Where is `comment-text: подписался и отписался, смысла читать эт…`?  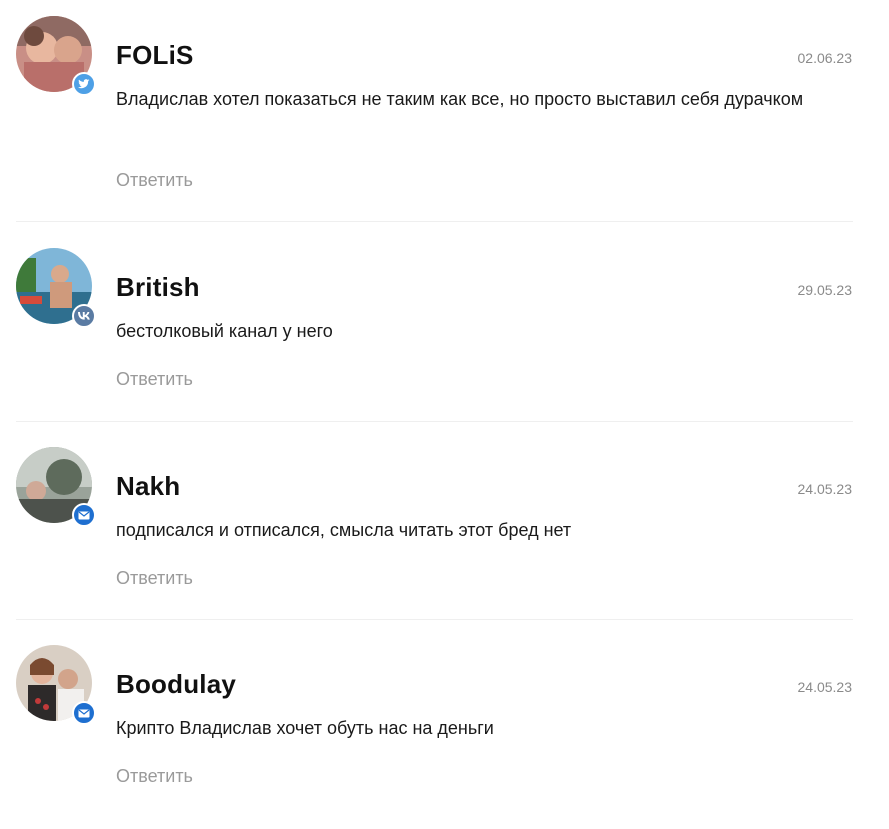
comment-text: подписался и отписался, смысла читать эт… is located at coordinates (344, 530).